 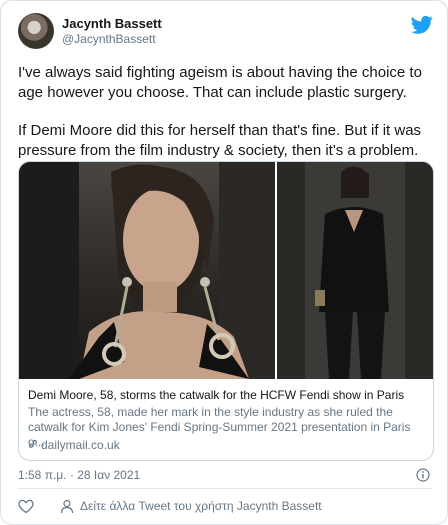 I want to click on tweet-header: Jacynth Bassett @JacynthBassett, so click(x=225, y=32).